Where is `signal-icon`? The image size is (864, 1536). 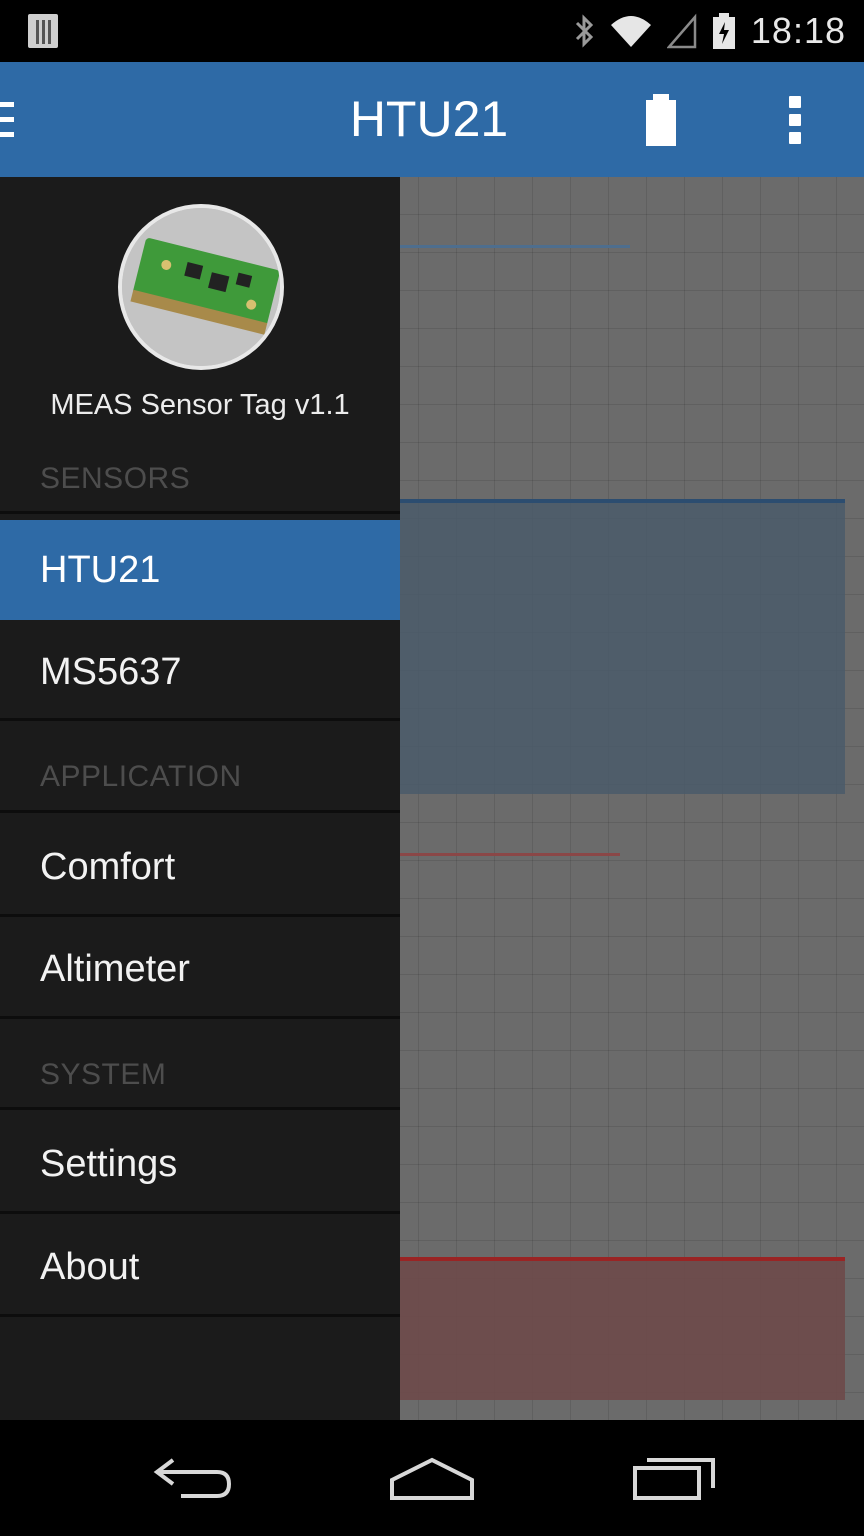 signal-icon is located at coordinates (681, 31).